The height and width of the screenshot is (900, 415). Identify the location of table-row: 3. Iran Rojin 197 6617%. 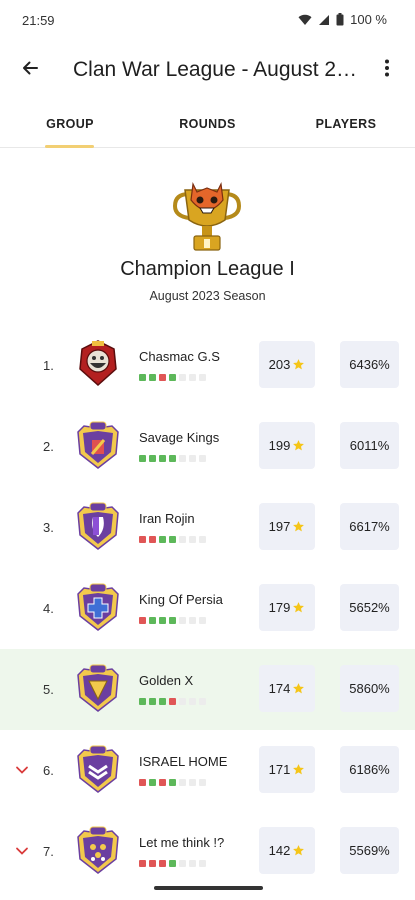
(207, 527).